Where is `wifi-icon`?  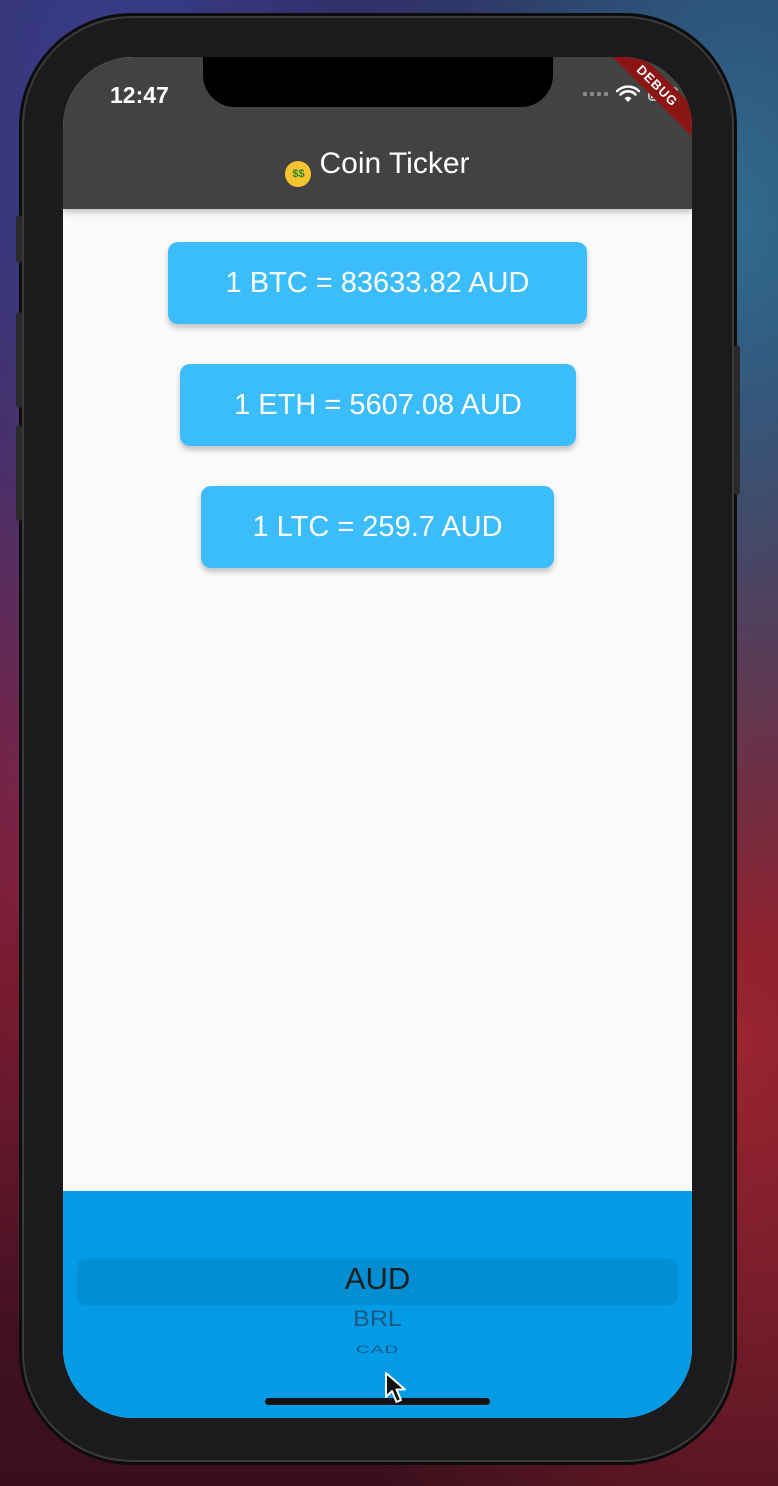 wifi-icon is located at coordinates (628, 93).